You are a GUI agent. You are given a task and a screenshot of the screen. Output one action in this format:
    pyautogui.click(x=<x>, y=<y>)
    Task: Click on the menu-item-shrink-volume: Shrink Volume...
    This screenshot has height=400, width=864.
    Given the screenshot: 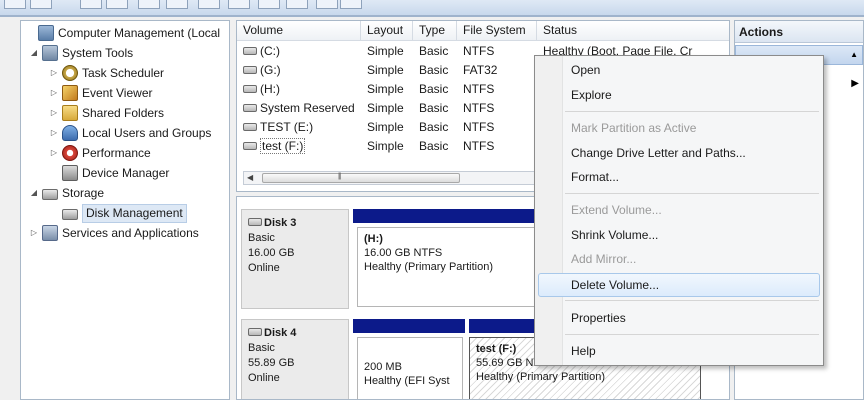 What is the action you would take?
    pyautogui.click(x=614, y=235)
    